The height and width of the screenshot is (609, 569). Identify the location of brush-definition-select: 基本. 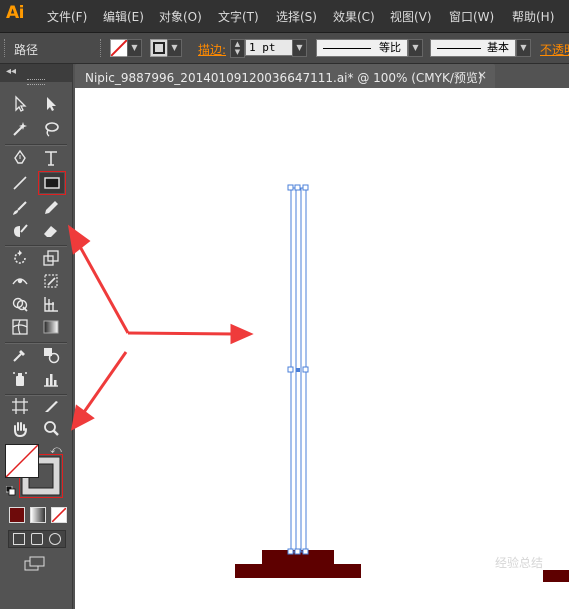
(473, 48).